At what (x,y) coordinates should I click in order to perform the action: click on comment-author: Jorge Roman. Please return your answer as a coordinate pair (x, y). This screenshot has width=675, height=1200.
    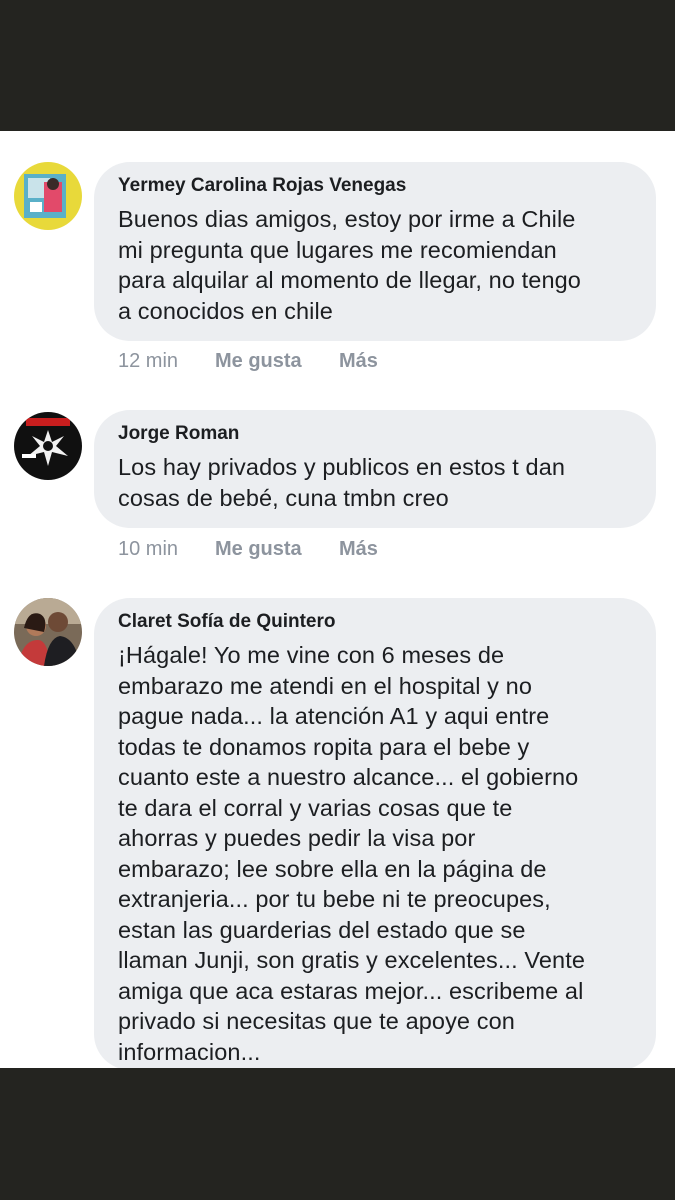
    Looking at the image, I should click on (375, 434).